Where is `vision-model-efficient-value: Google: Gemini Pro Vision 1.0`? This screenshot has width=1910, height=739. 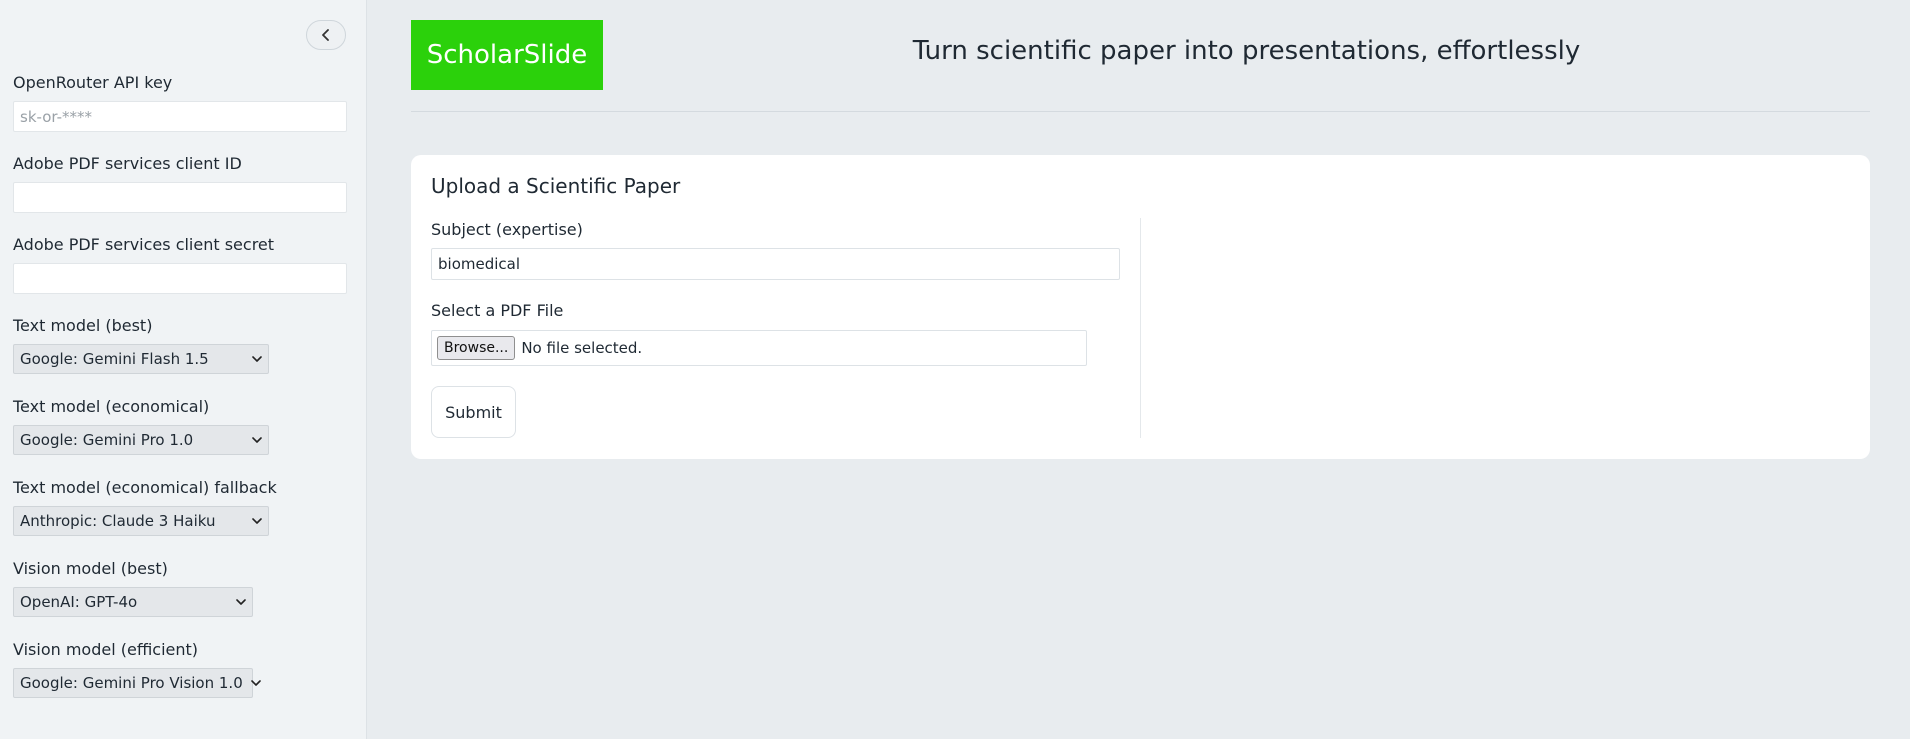 vision-model-efficient-value: Google: Gemini Pro Vision 1.0 is located at coordinates (131, 683).